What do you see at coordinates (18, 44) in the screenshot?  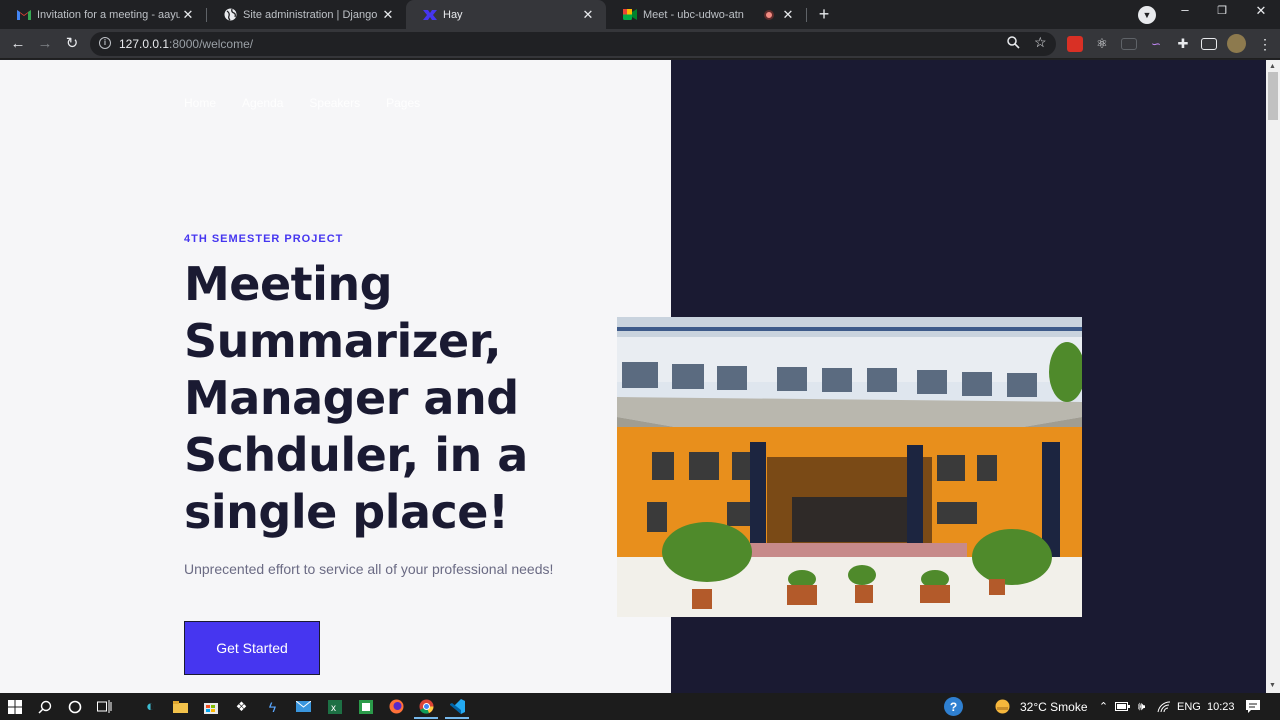 I see `back-icon: ←` at bounding box center [18, 44].